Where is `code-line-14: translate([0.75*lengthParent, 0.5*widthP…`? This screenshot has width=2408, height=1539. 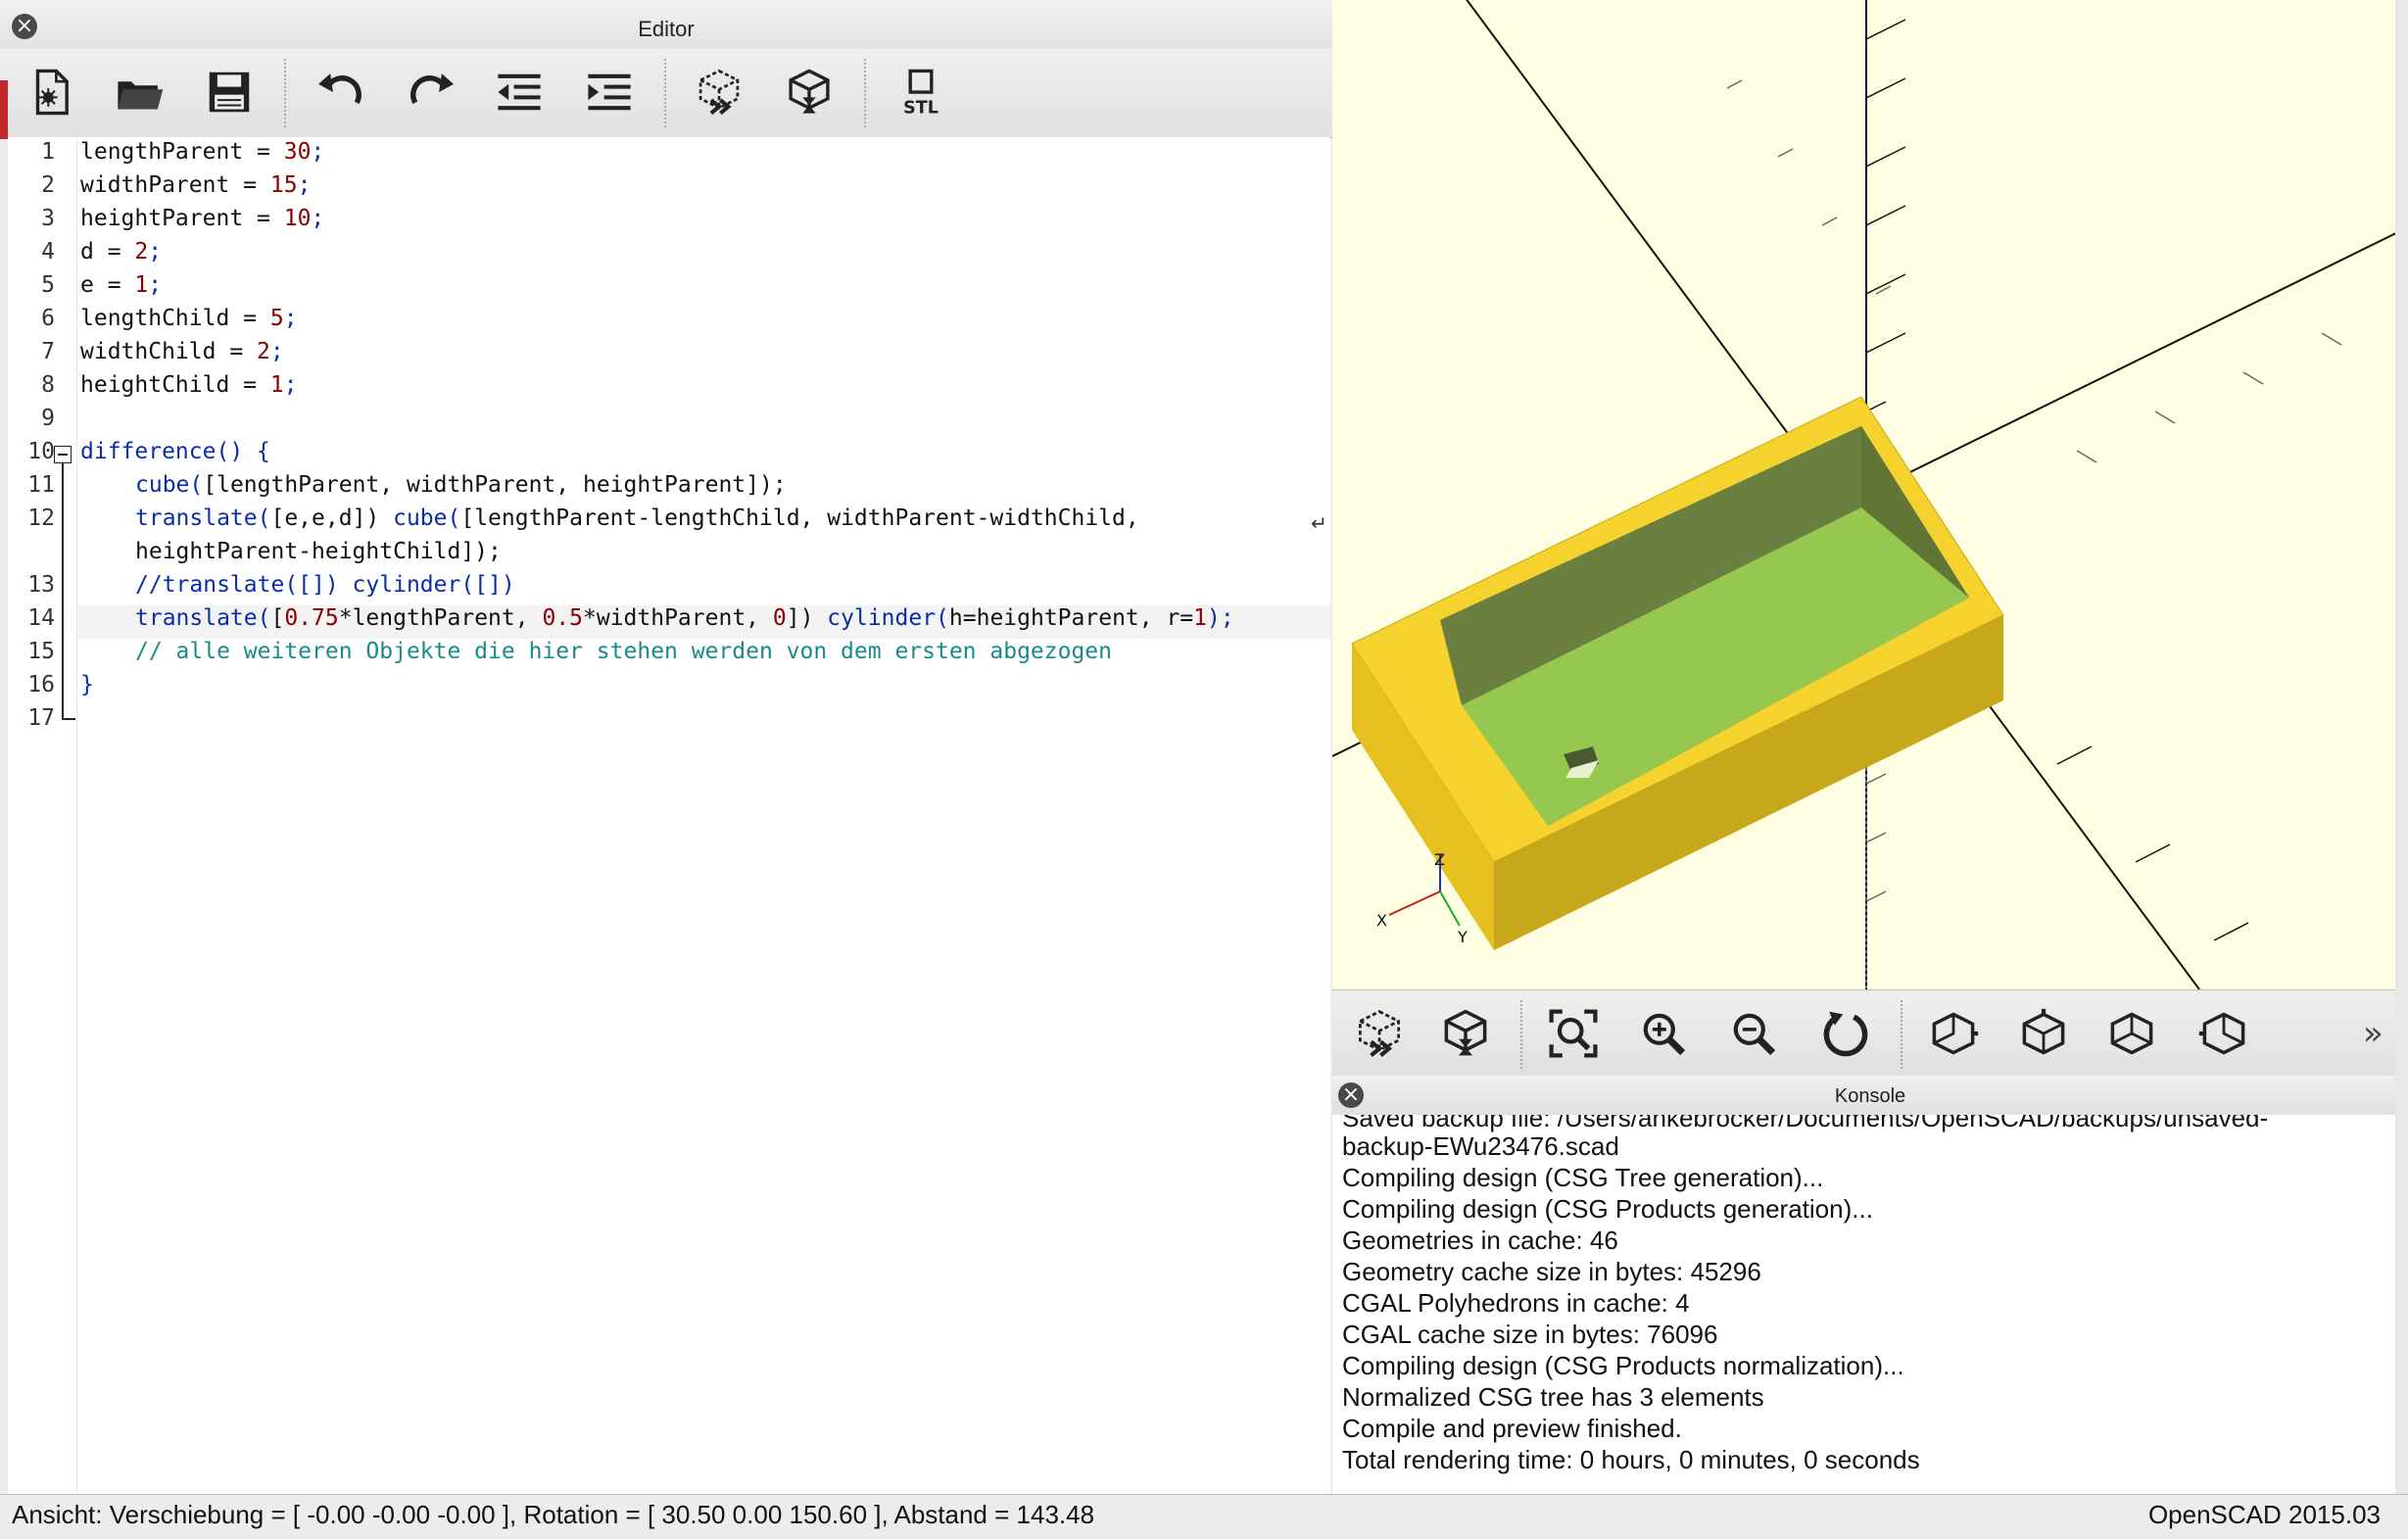
code-line-14: translate([0.75*lengthParent, 0.5*widthP… is located at coordinates (684, 618).